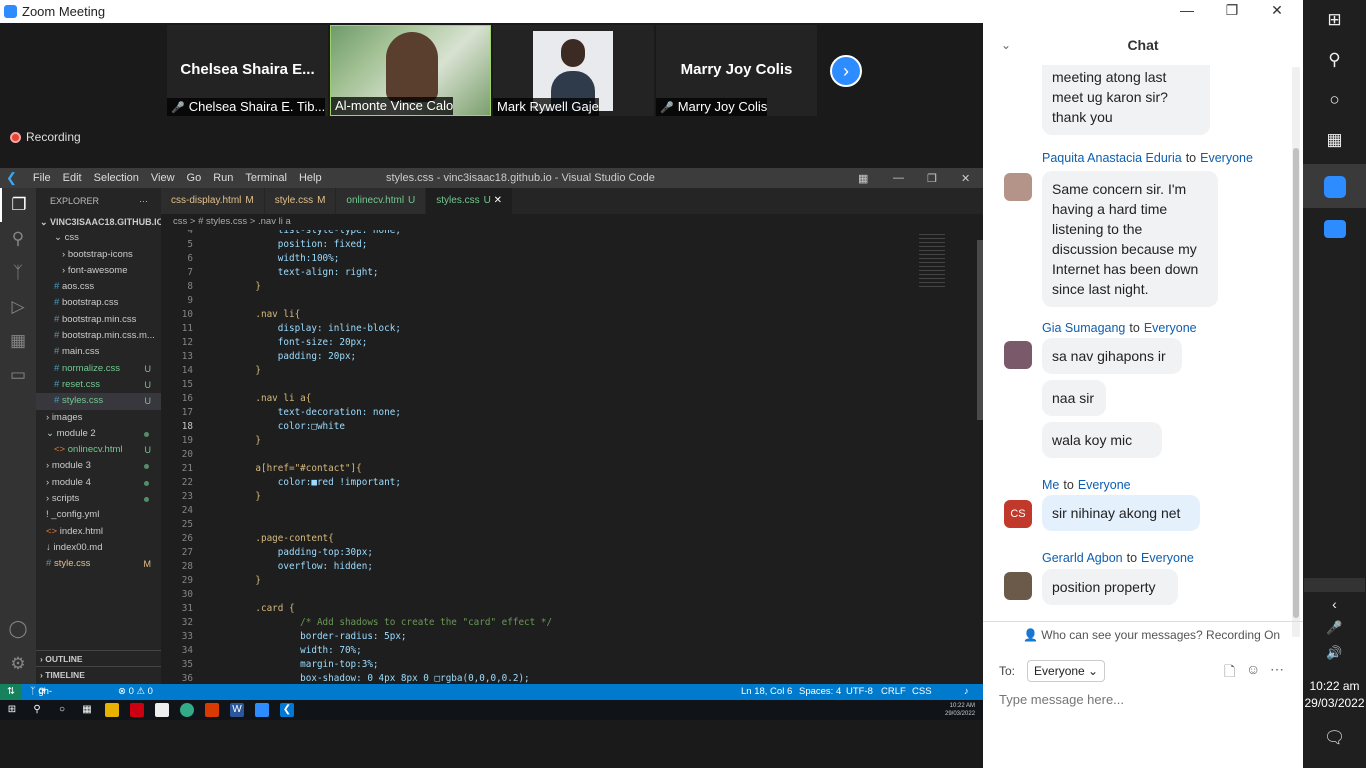 Image resolution: width=1366 pixels, height=768 pixels. I want to click on system-clock: 10:22 am 29/03/2022, so click(1334, 695).